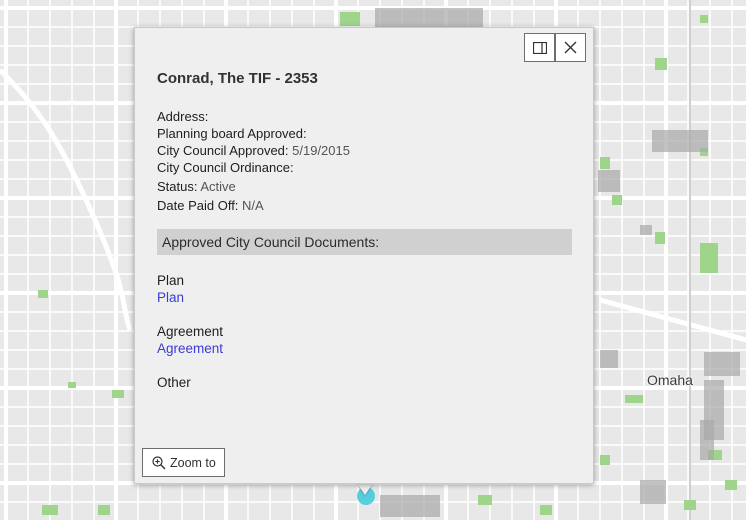 This screenshot has height=520, width=746. Describe the element at coordinates (183, 116) in the screenshot. I see `field-label: Address:` at that location.